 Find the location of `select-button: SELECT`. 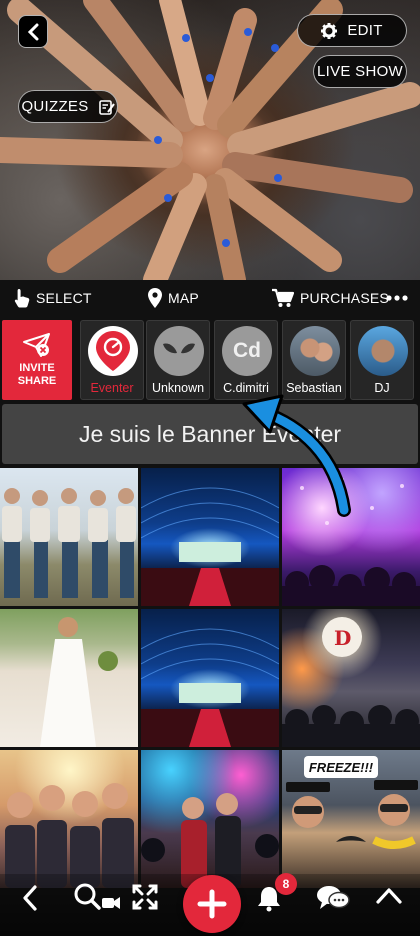

select-button: SELECT is located at coordinates (53, 298).